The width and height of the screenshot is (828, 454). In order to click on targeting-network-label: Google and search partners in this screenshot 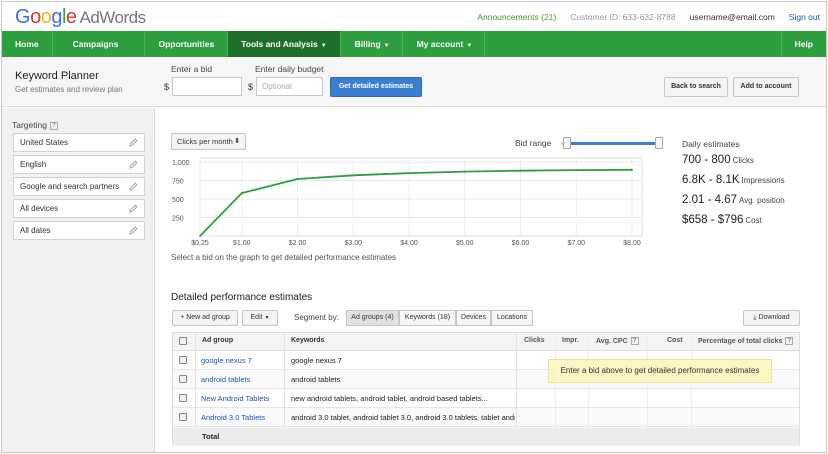, I will do `click(70, 186)`.